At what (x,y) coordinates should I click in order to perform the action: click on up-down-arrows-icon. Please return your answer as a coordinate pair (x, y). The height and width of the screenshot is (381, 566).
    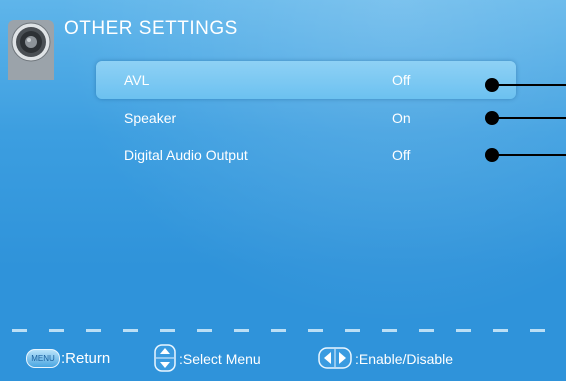
    Looking at the image, I should click on (165, 358).